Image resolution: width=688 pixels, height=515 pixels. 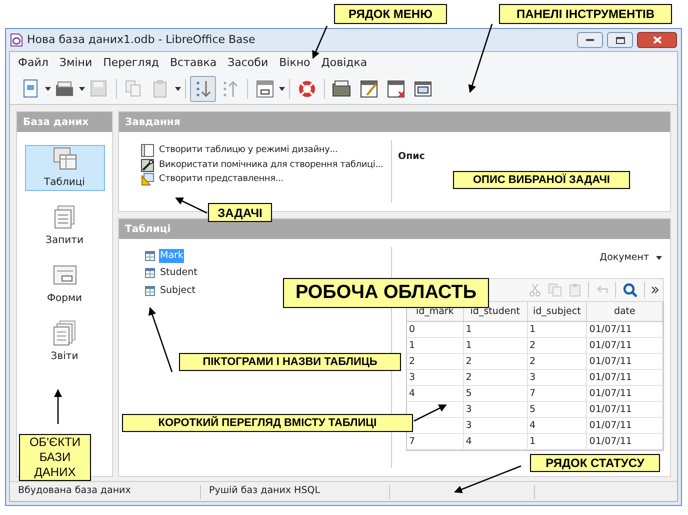 I want to click on description-title: Опис, so click(x=411, y=156).